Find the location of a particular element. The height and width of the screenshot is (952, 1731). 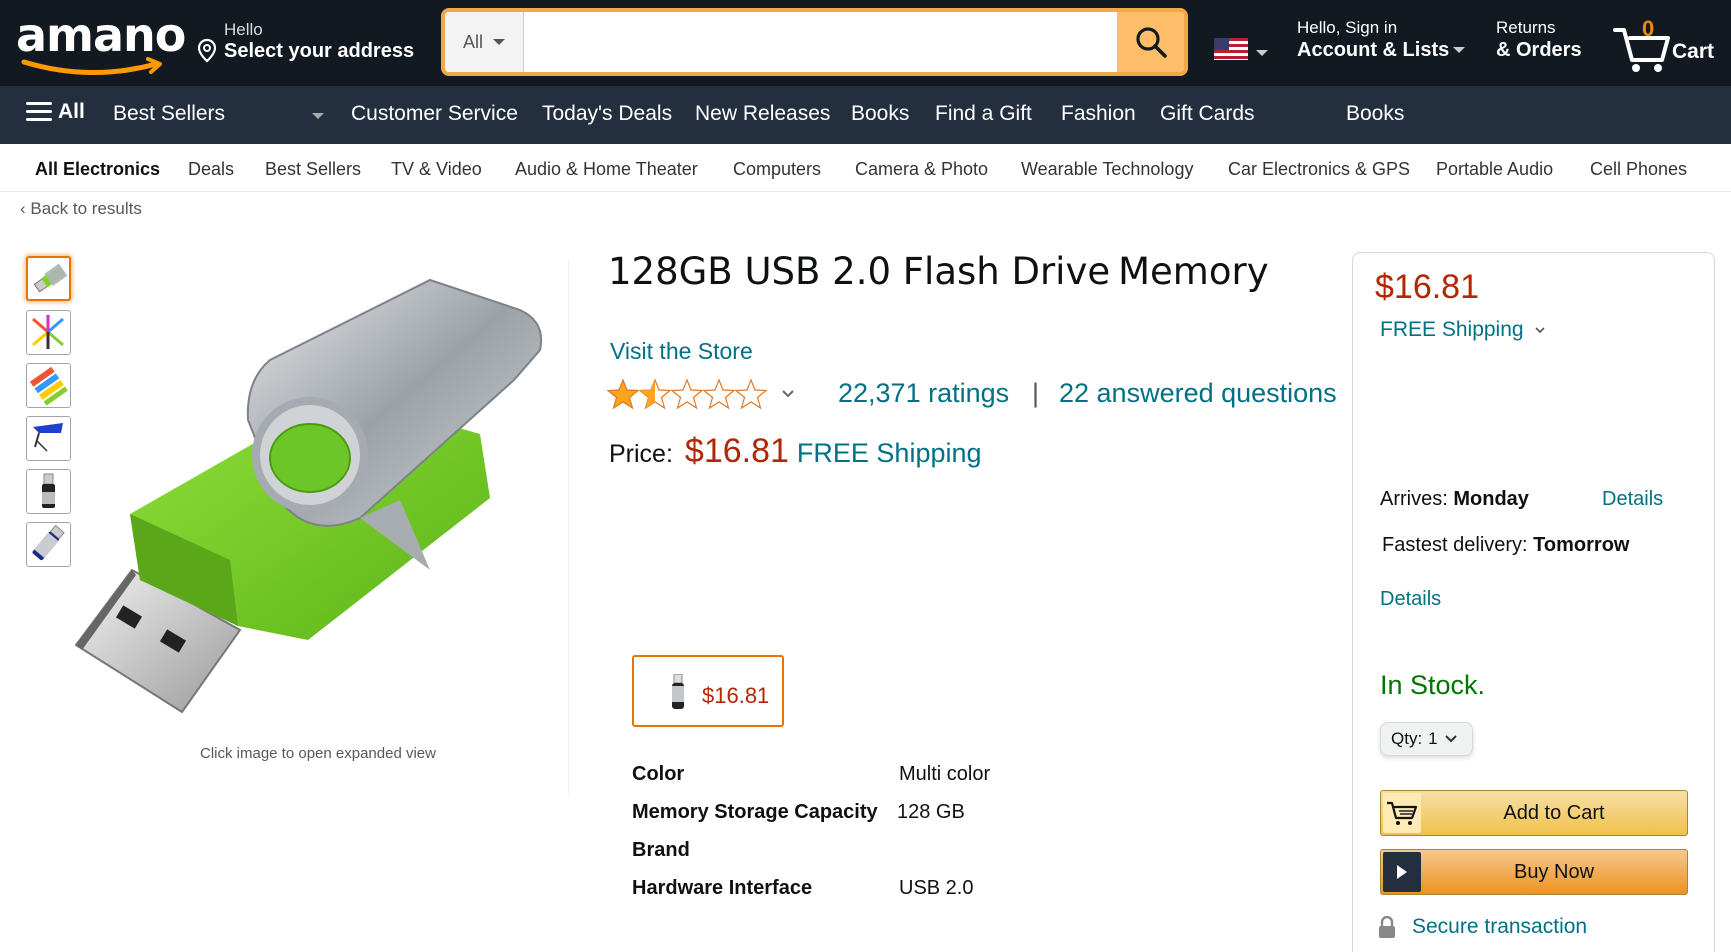

arrives-info: Arrives: Monday is located at coordinates (1454, 499).